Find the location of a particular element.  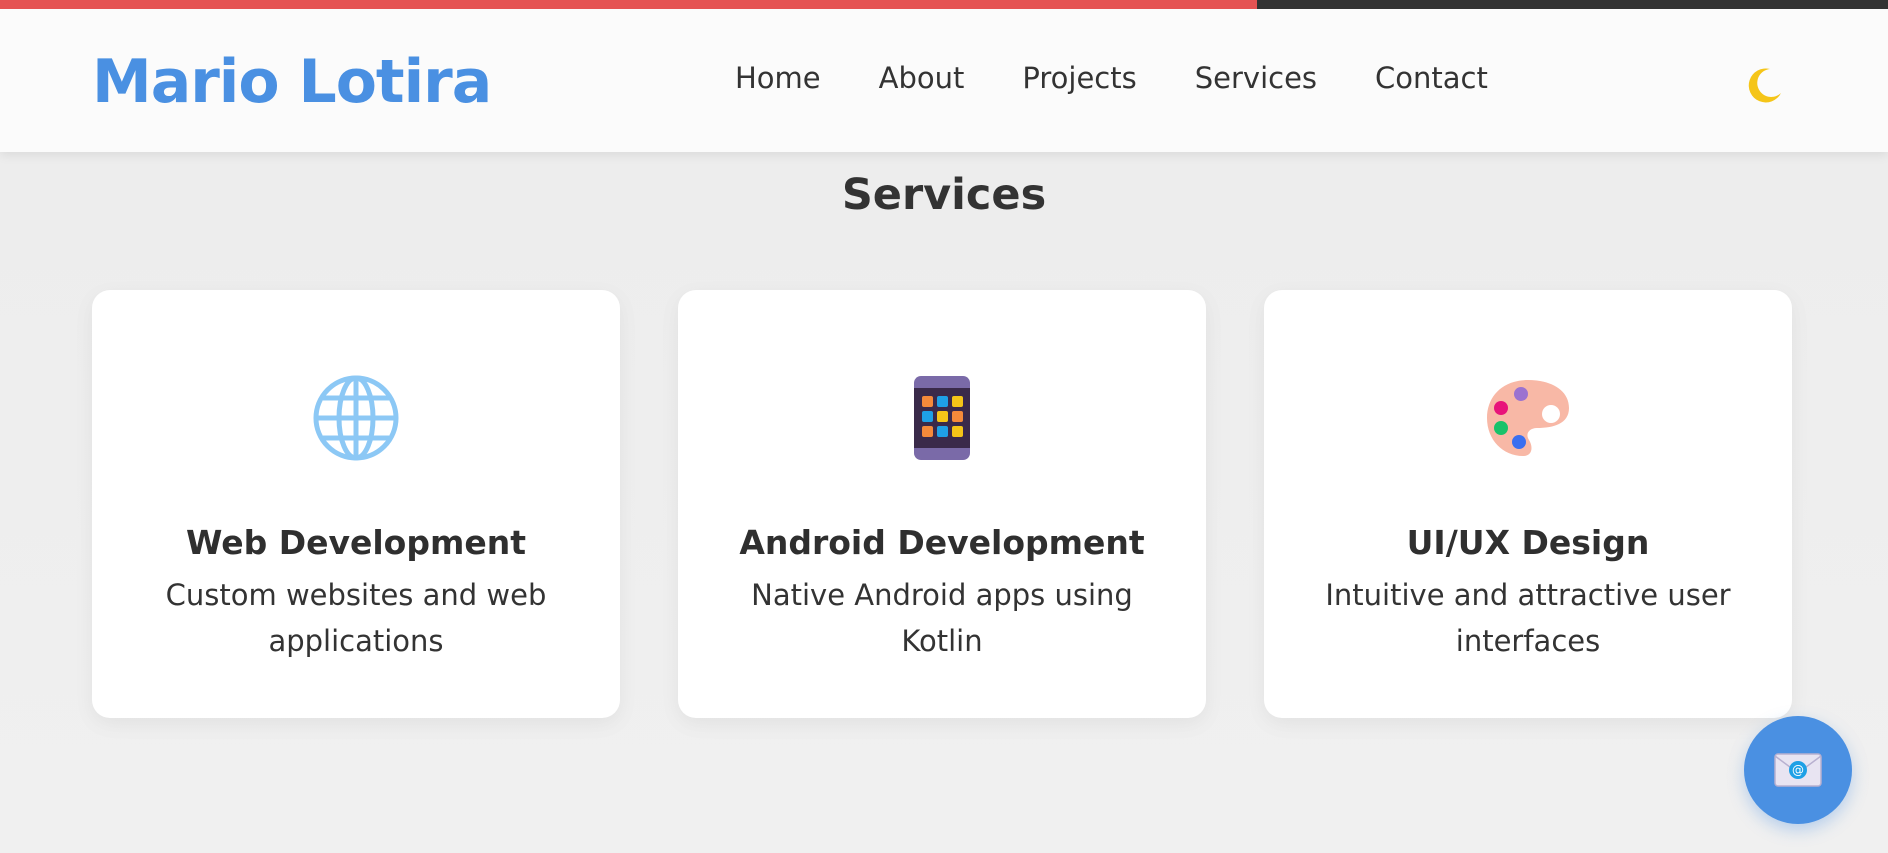

nav-home: Home is located at coordinates (778, 78).